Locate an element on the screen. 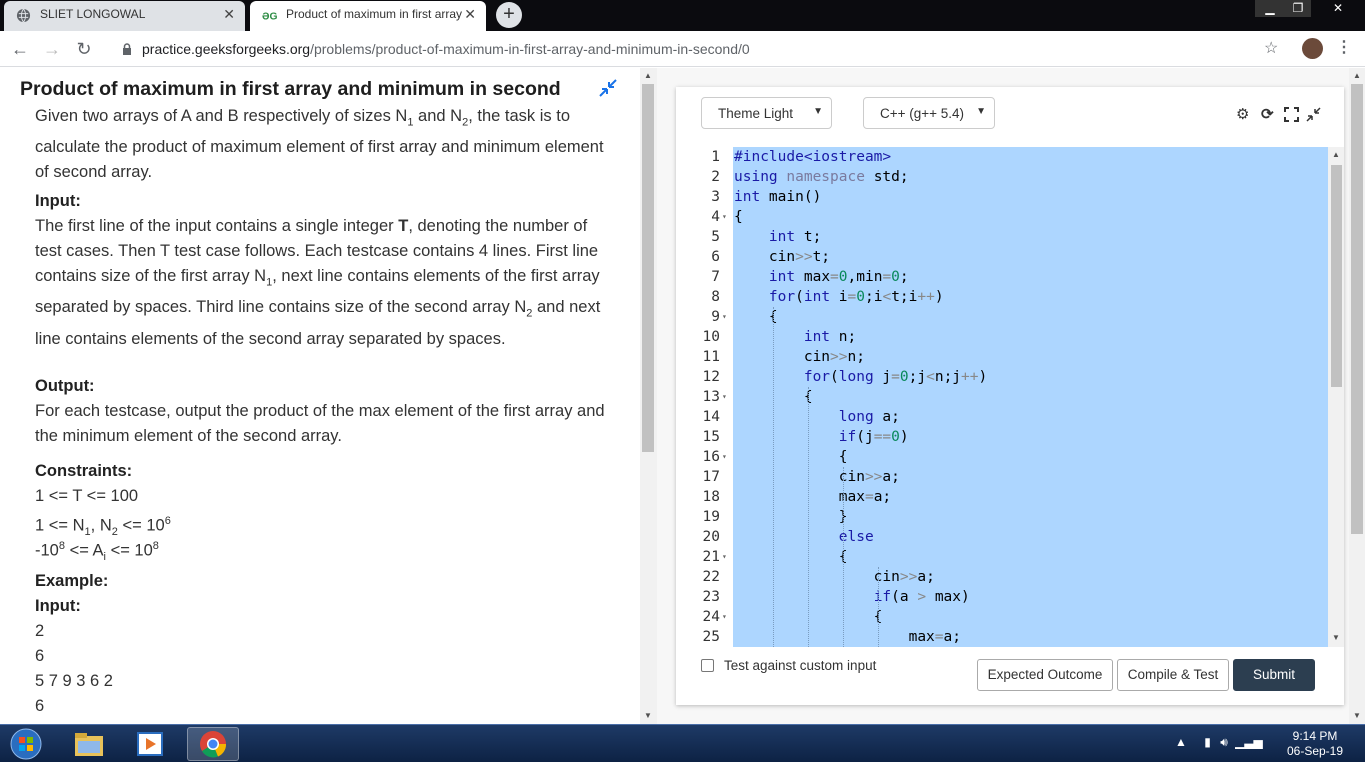 The height and width of the screenshot is (765, 1365). avatar is located at coordinates (1312, 48).